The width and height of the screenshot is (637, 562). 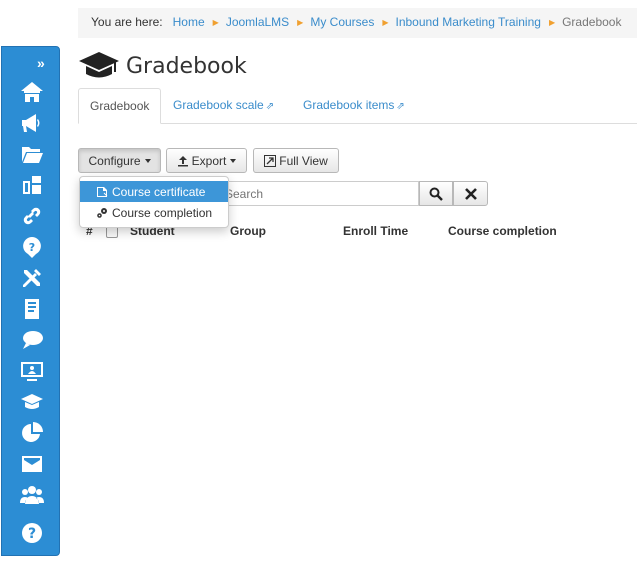 I want to click on clear-search-button, so click(x=470, y=193).